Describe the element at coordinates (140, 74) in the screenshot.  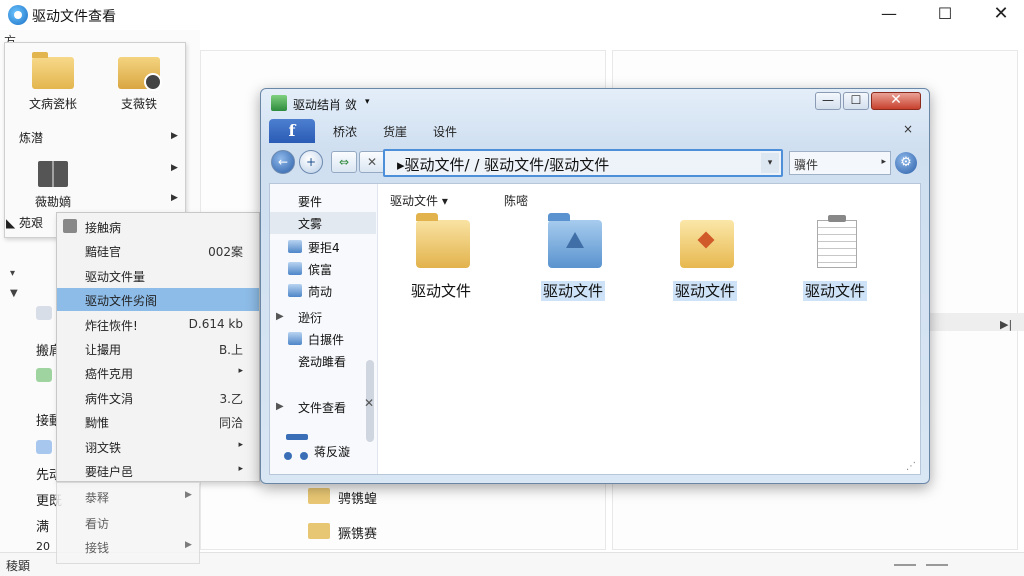
I see `drive-icon` at that location.